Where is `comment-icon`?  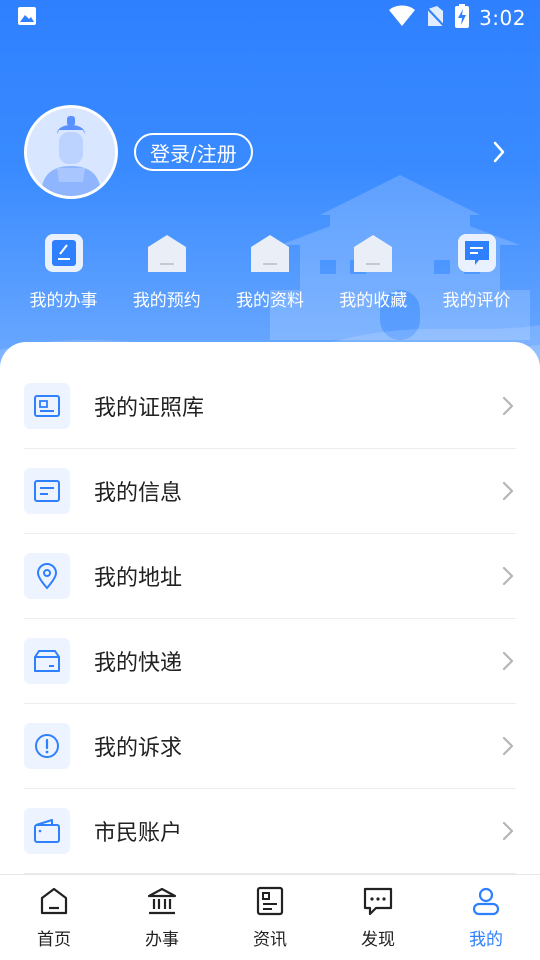 comment-icon is located at coordinates (477, 253).